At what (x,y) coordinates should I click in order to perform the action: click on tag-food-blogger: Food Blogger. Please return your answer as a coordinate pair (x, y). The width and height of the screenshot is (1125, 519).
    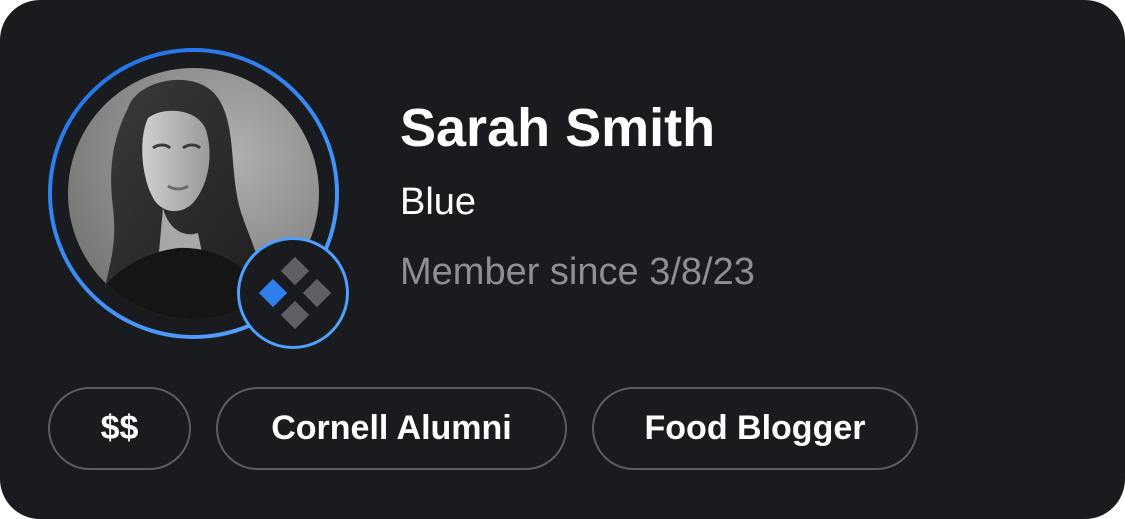
    Looking at the image, I should click on (755, 428).